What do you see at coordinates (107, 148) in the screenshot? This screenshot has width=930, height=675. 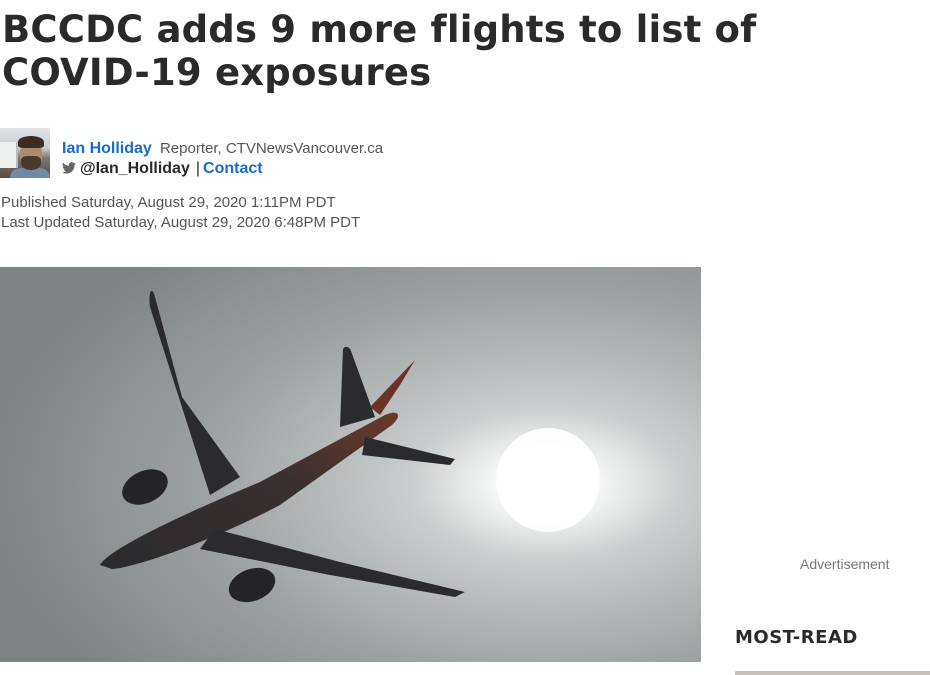 I see `author-name-link: Ian Holliday` at bounding box center [107, 148].